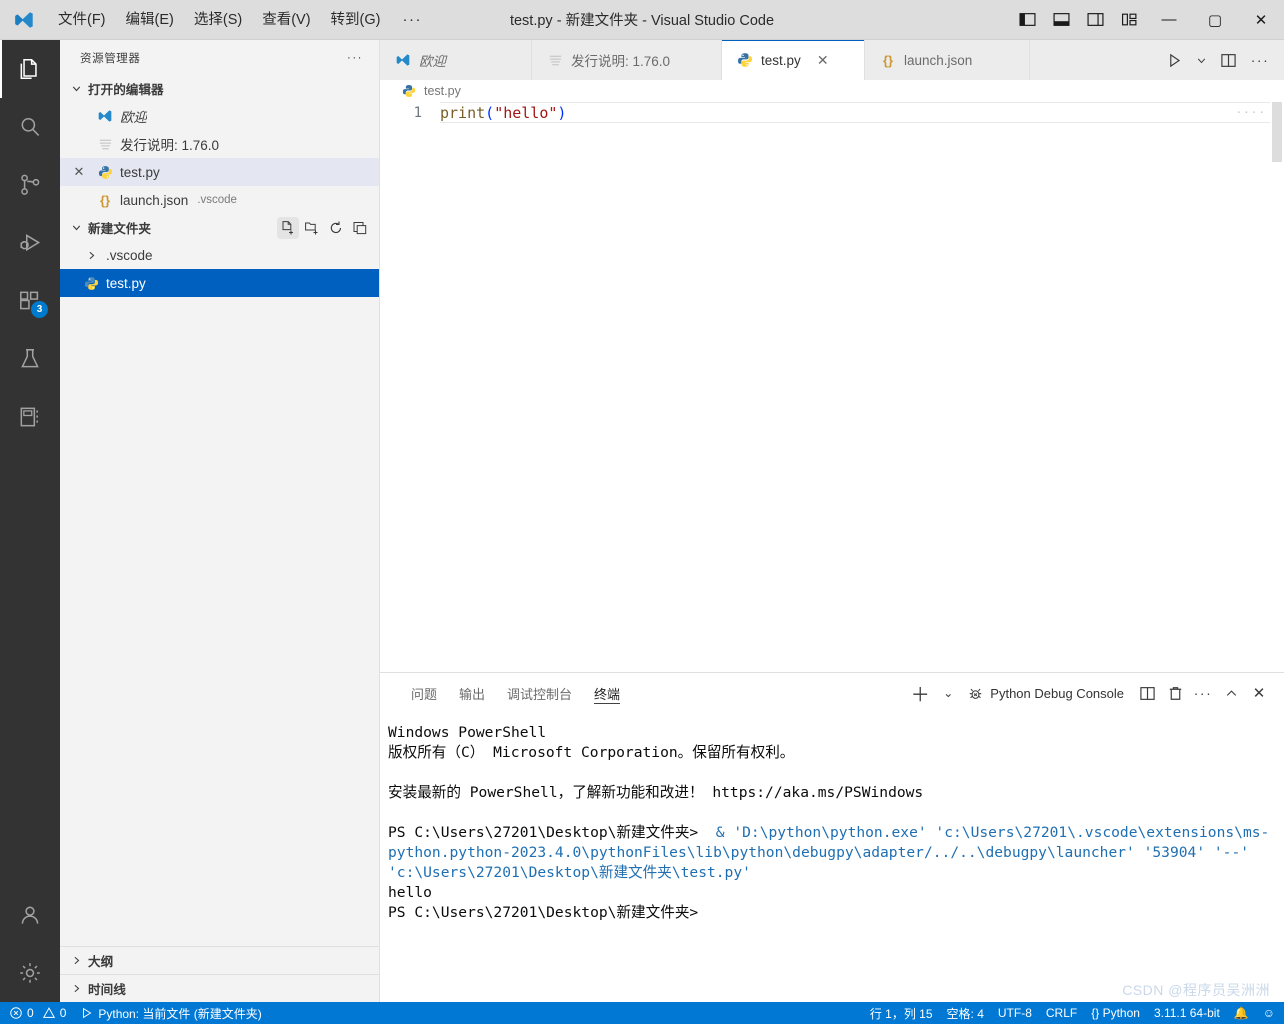 This screenshot has width=1284, height=1024. I want to click on close-panel-icon: ✕, so click(1259, 693).